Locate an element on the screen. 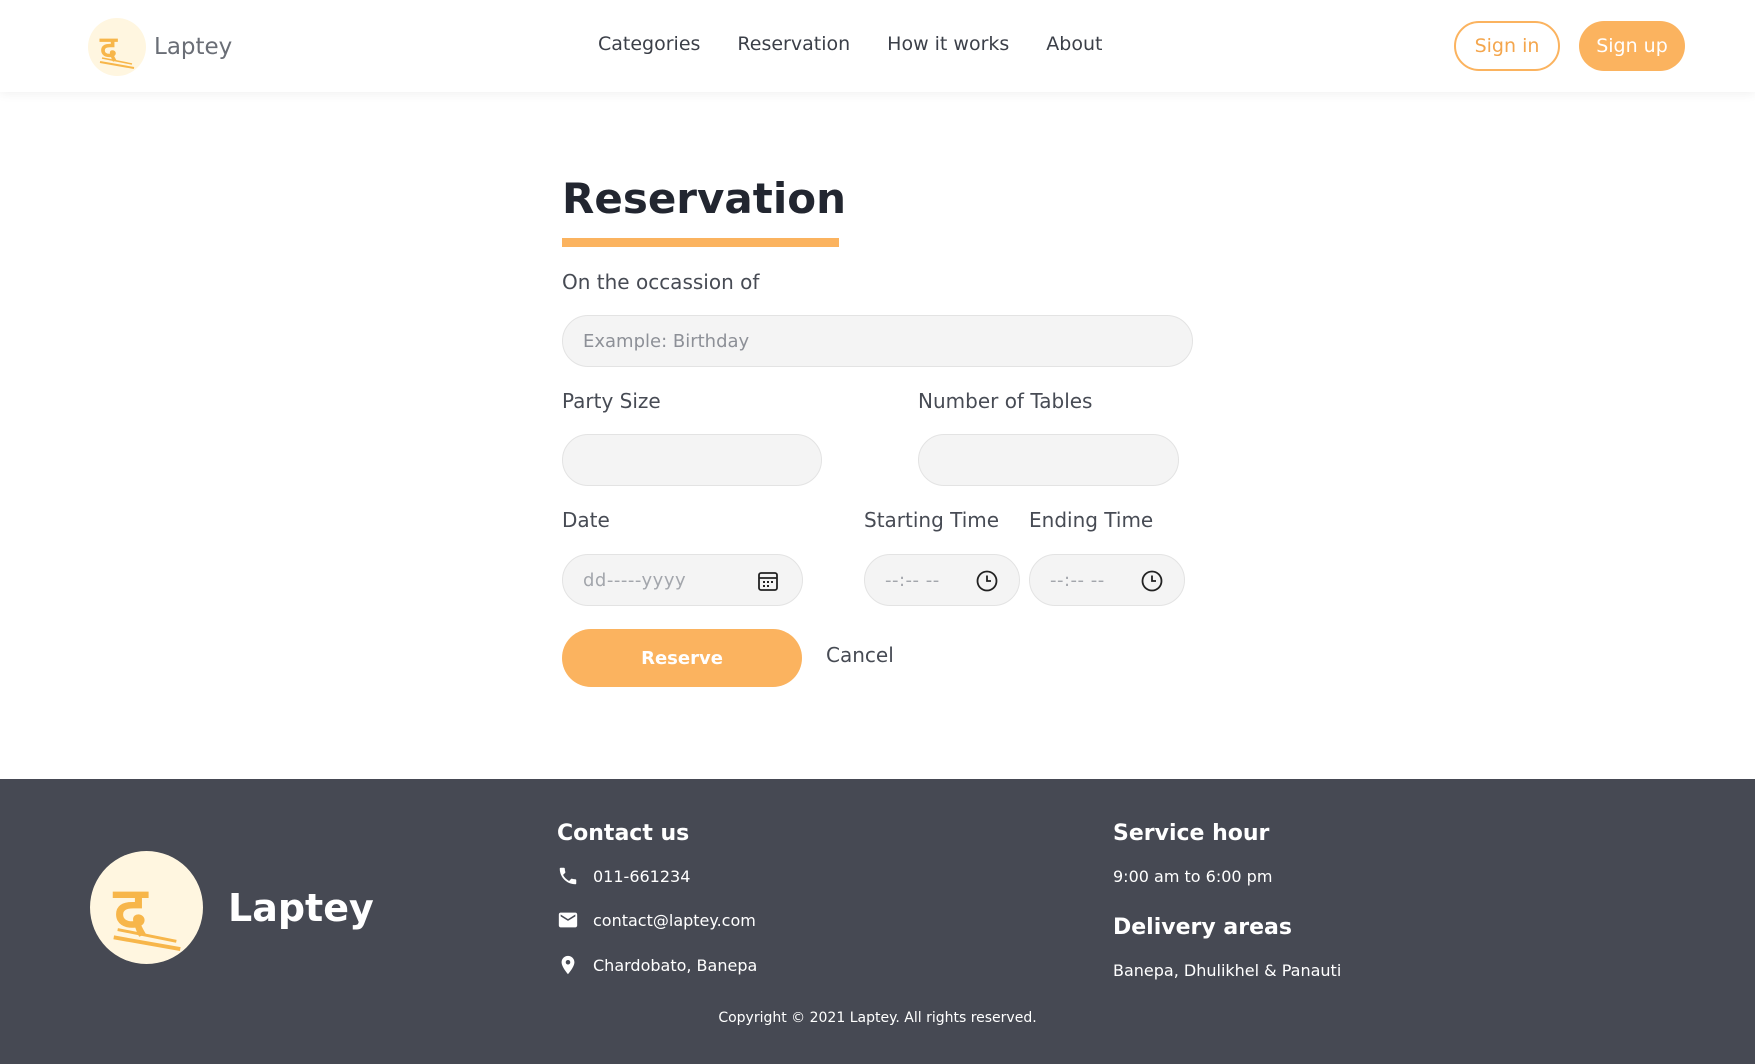 The width and height of the screenshot is (1755, 1064). sign-in-button: Sign in is located at coordinates (1507, 46).